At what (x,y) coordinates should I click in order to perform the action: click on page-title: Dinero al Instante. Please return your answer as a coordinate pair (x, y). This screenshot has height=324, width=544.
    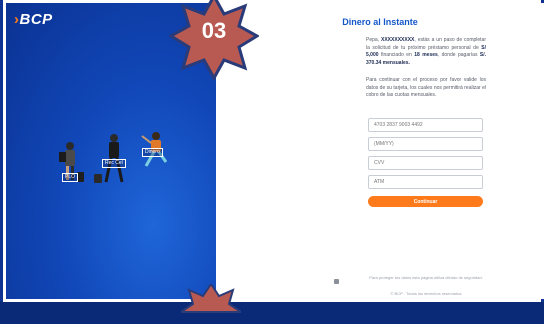
    Looking at the image, I should click on (380, 22).